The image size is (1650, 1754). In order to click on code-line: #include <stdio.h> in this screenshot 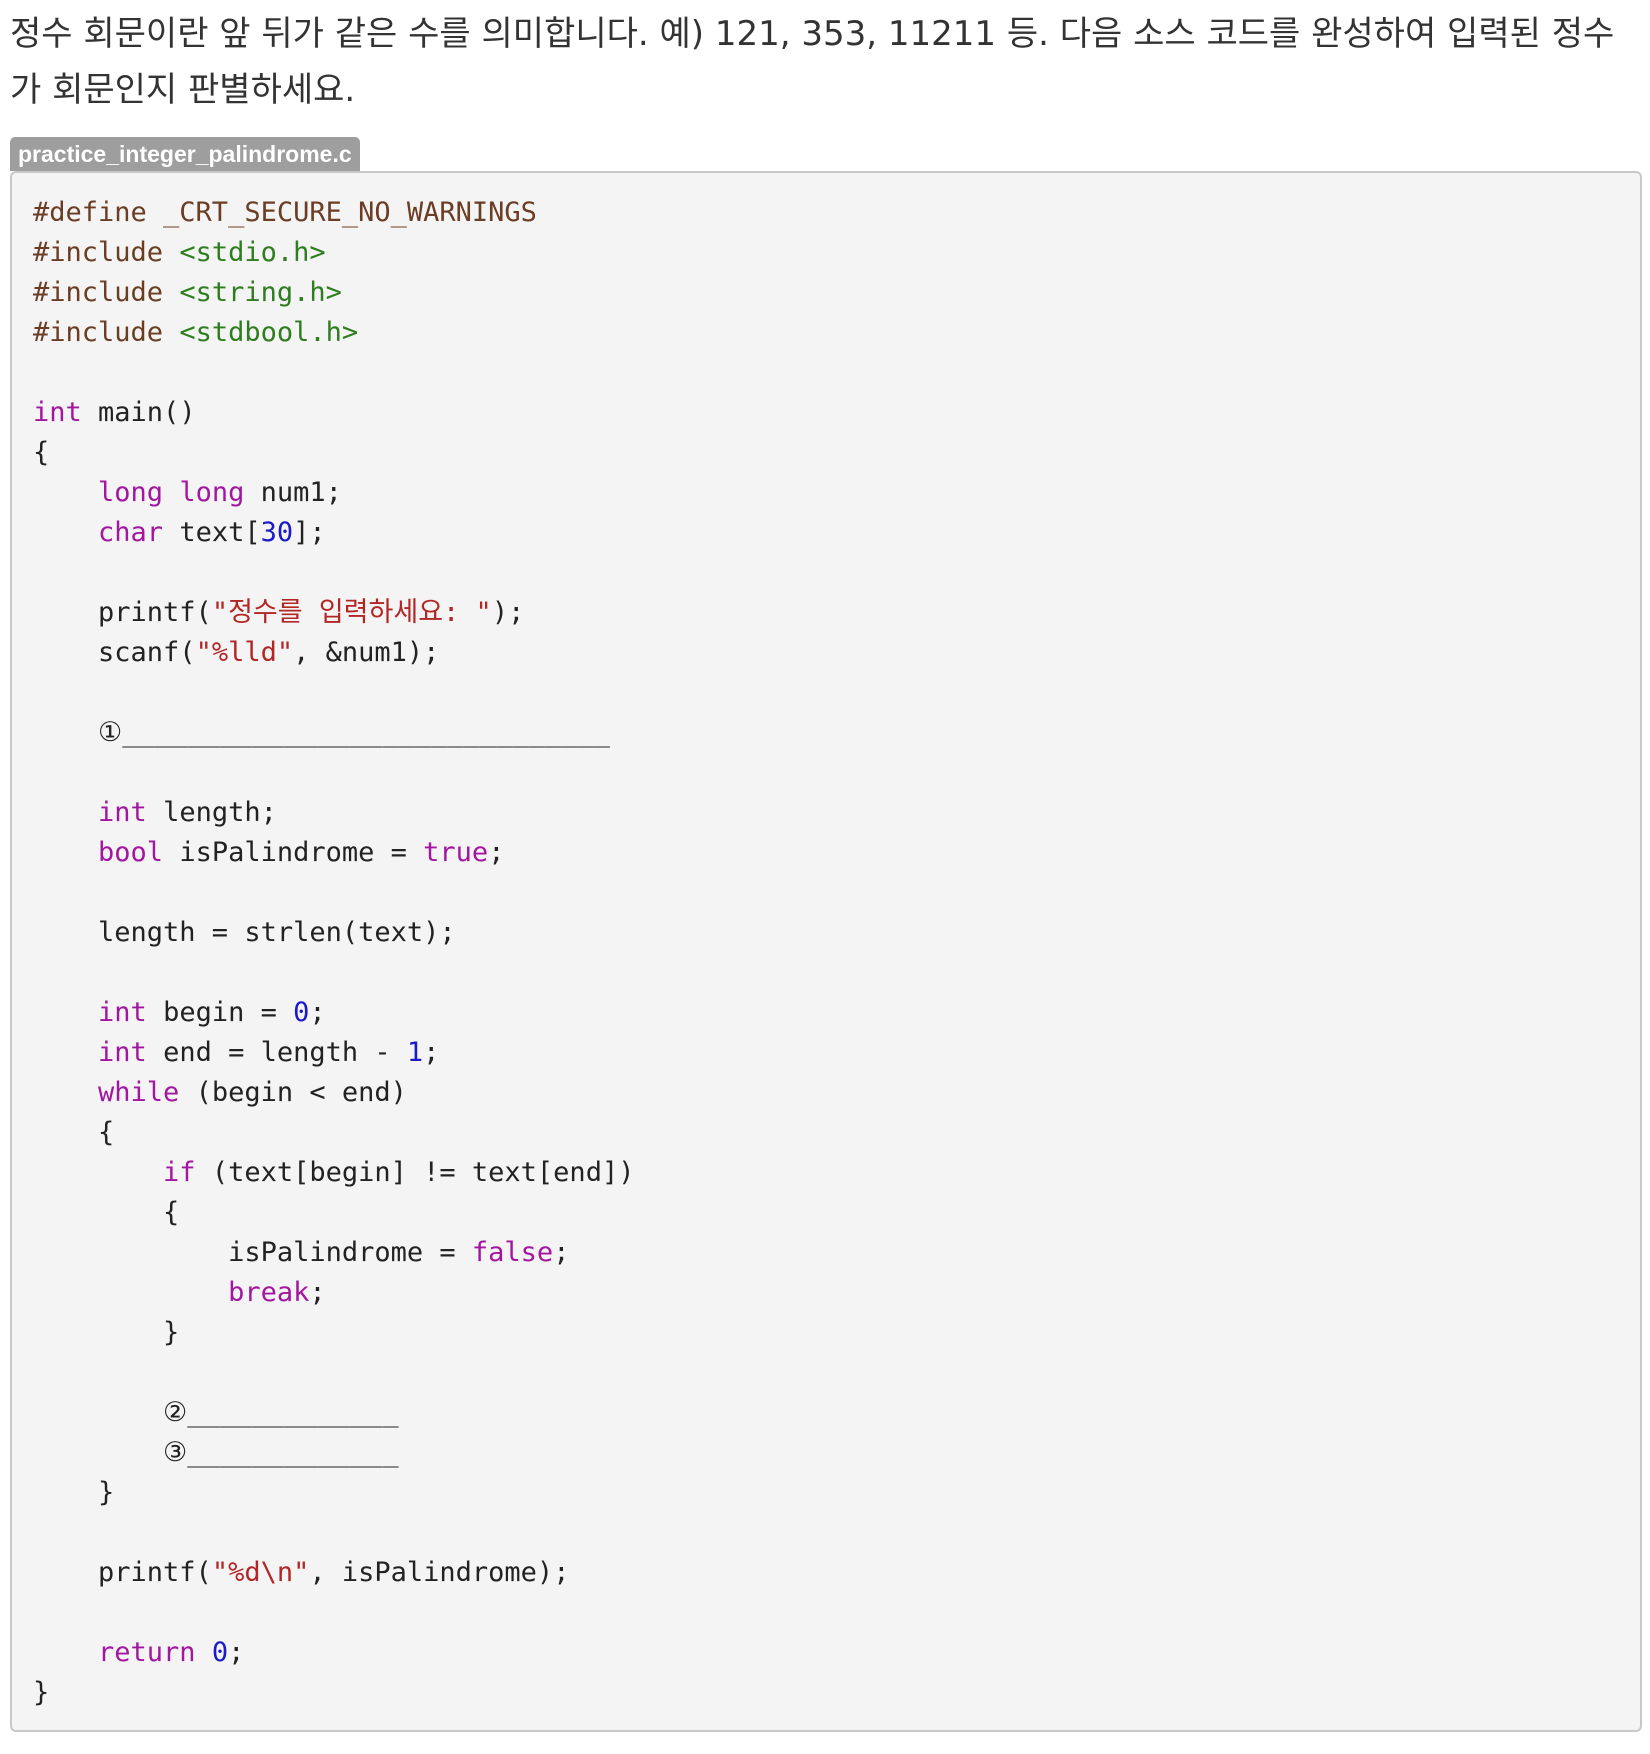, I will do `click(333, 253)`.